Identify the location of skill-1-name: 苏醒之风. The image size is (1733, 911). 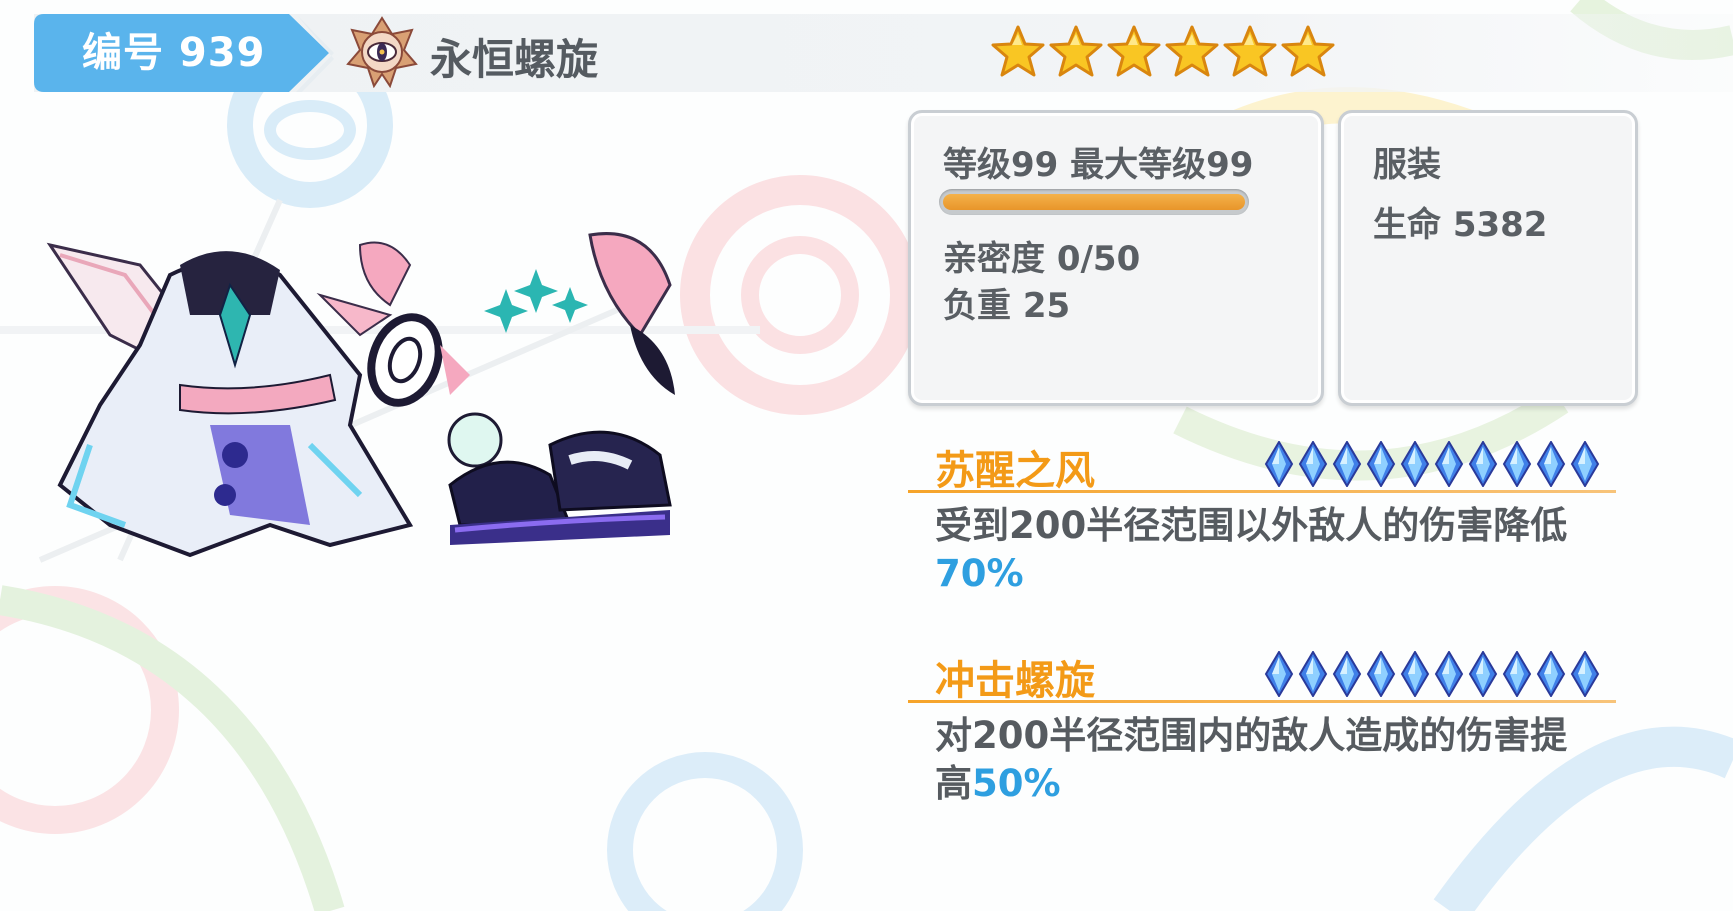
(1015, 471).